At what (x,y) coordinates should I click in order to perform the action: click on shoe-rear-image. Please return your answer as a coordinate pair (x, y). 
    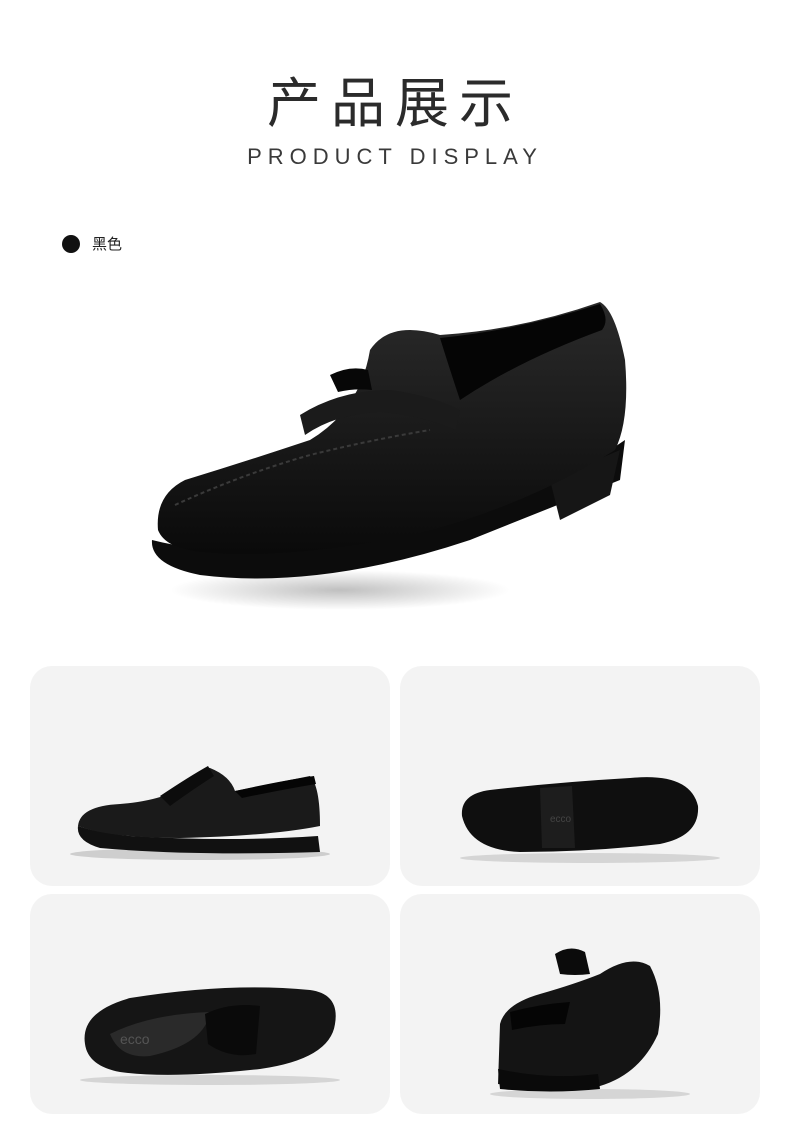
    Looking at the image, I should click on (590, 1023).